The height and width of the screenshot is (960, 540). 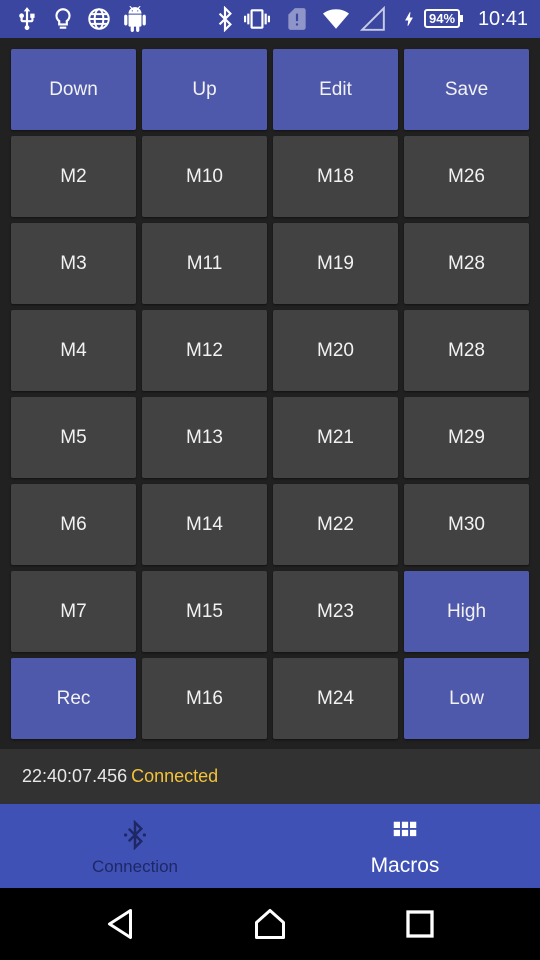 I want to click on macro-button: M15, so click(x=204, y=611).